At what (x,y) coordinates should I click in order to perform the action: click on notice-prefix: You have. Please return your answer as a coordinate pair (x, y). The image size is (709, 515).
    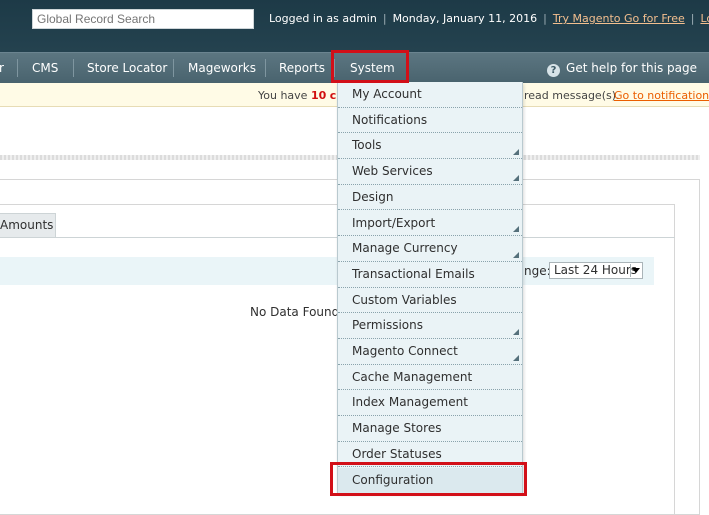
    Looking at the image, I should click on (283, 95).